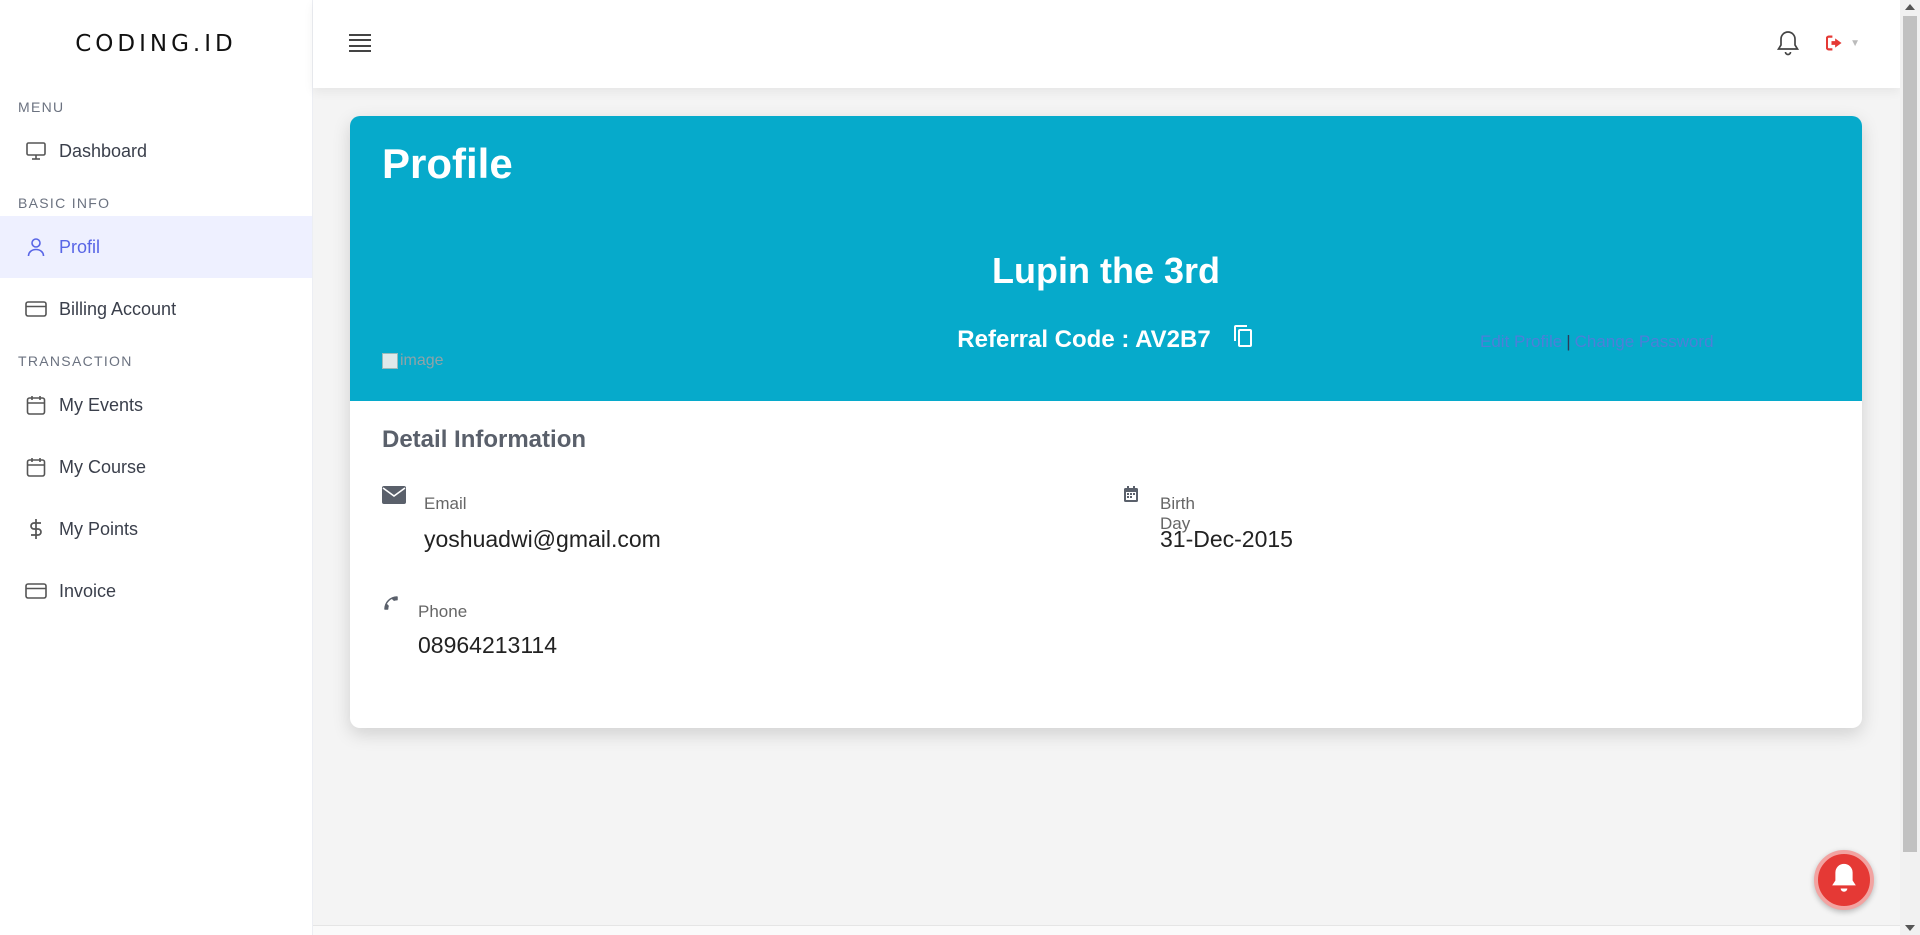  What do you see at coordinates (1843, 43) in the screenshot?
I see `sign-out-icon: ▼` at bounding box center [1843, 43].